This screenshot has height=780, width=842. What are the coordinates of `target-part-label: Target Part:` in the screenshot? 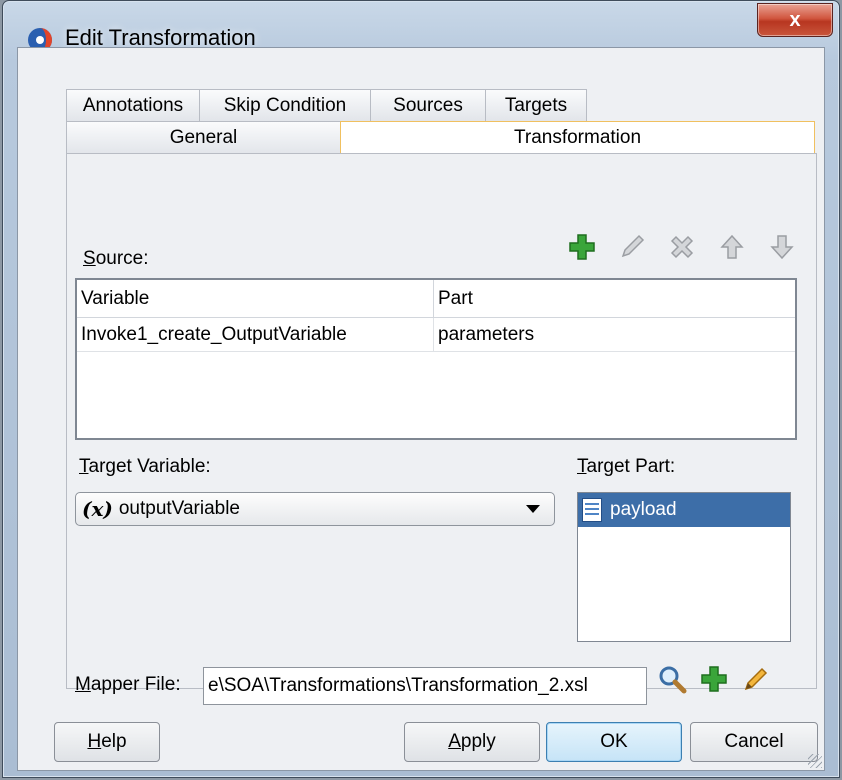 It's located at (626, 466).